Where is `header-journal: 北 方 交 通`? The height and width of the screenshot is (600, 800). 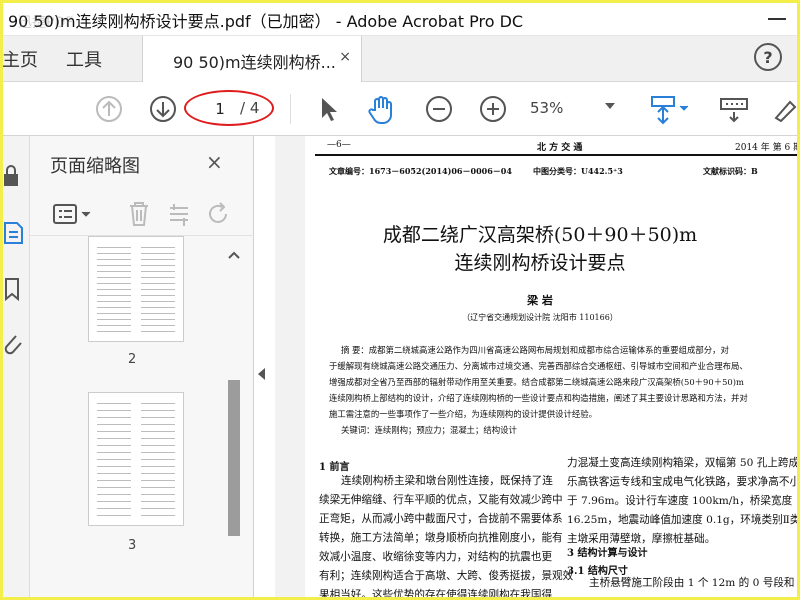 header-journal: 北 方 交 通 is located at coordinates (560, 148).